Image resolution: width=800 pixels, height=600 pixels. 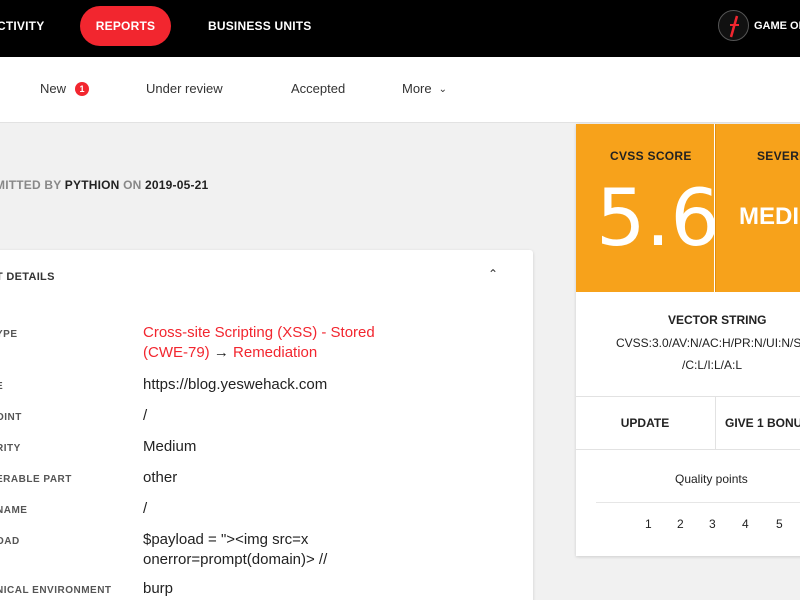 What do you see at coordinates (9, 334) in the screenshot?
I see `detail-label: YPE` at bounding box center [9, 334].